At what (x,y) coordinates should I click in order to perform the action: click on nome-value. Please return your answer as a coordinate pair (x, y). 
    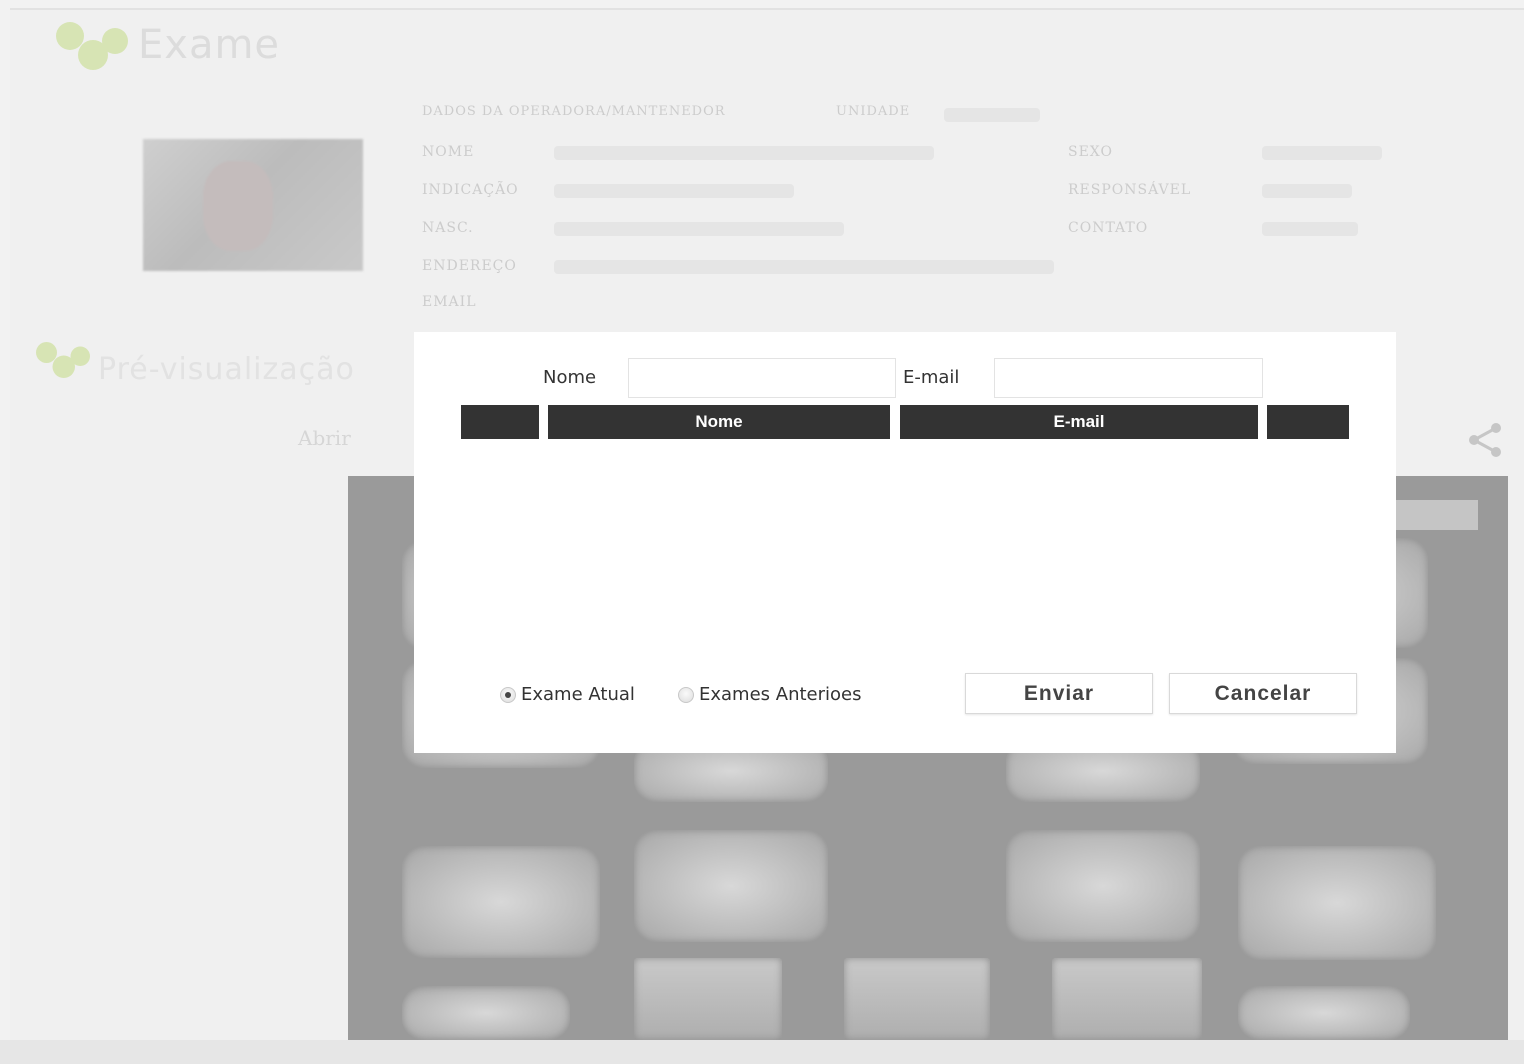
    Looking at the image, I should click on (744, 153).